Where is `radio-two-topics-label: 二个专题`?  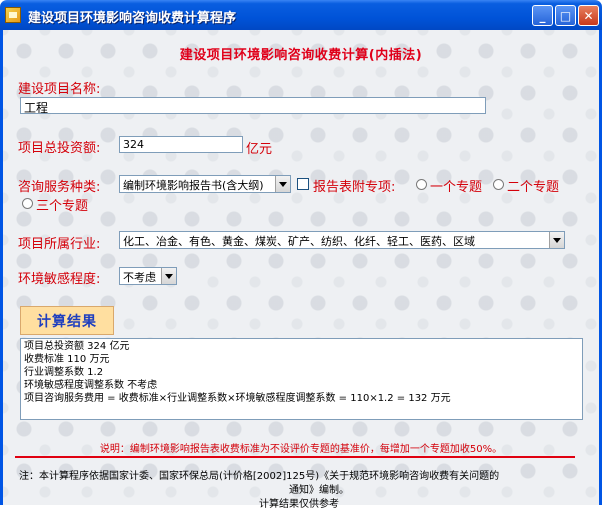
radio-two-topics-label: 二个专题 is located at coordinates (533, 187).